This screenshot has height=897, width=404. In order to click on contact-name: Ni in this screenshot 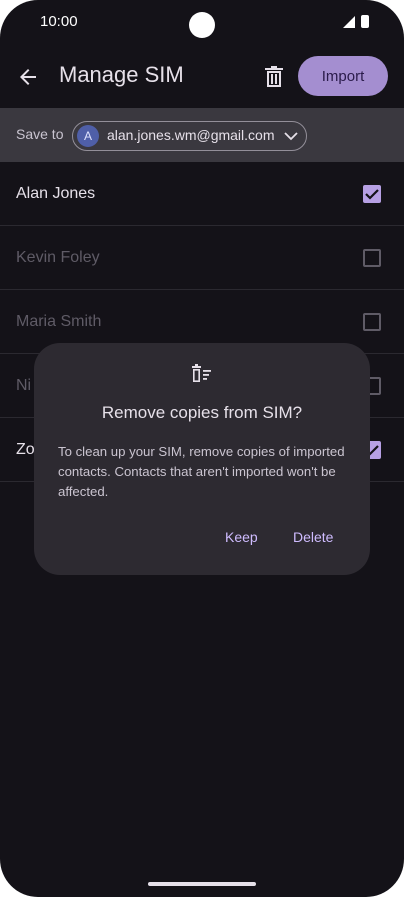, I will do `click(24, 385)`.